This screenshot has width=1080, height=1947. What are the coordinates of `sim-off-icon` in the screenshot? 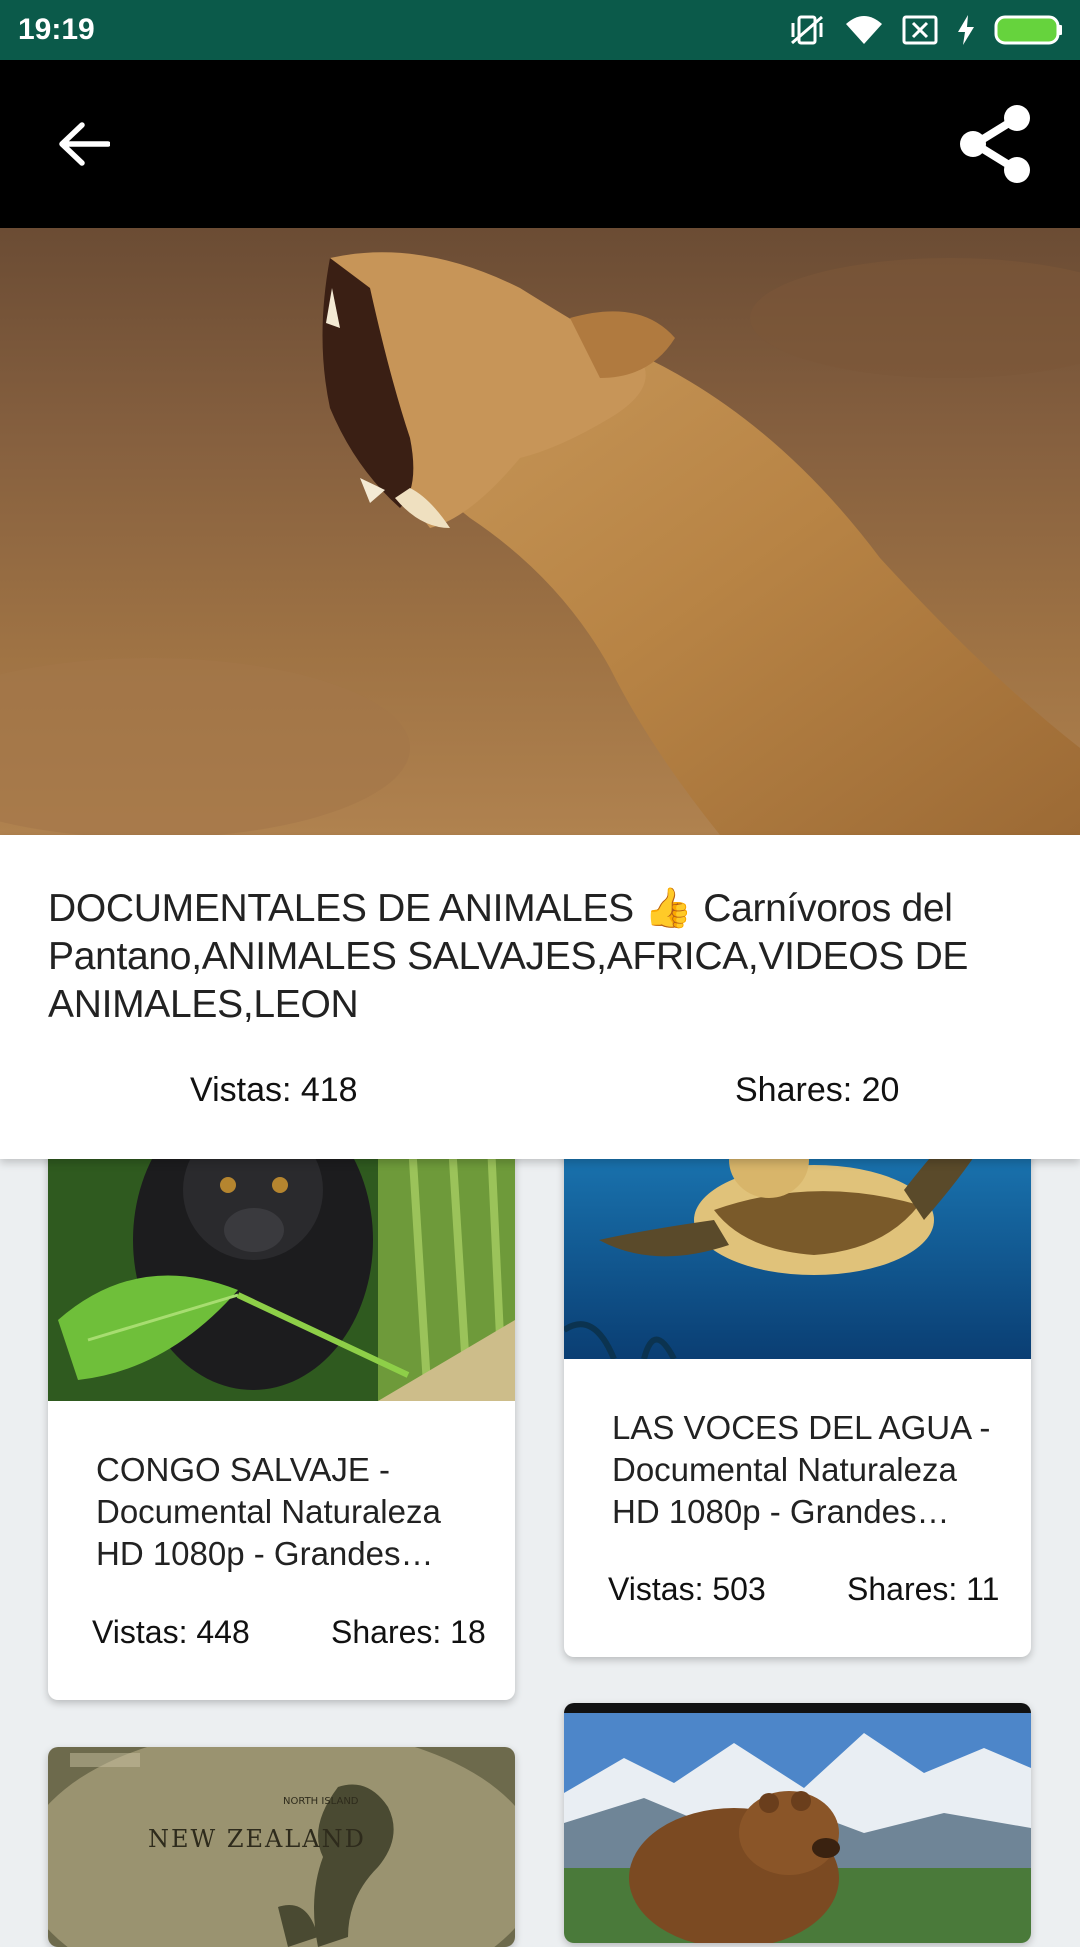 It's located at (920, 30).